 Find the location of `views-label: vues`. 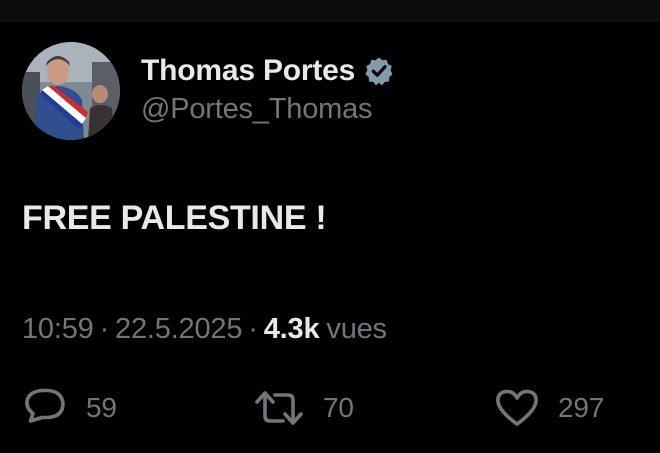

views-label: vues is located at coordinates (356, 328).